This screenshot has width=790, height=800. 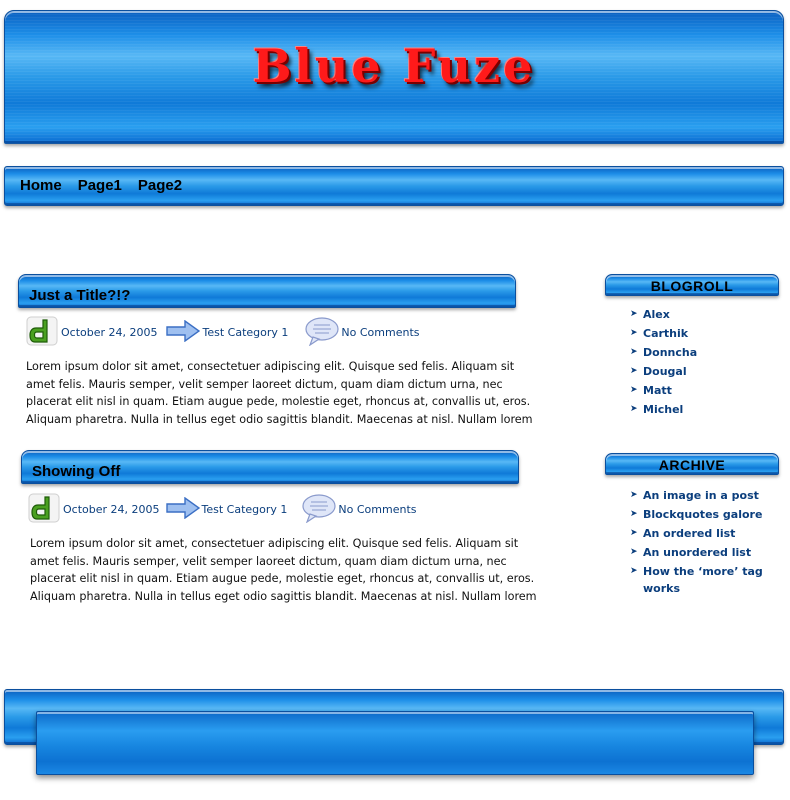 I want to click on site-title: Blue Fuze, so click(x=394, y=66).